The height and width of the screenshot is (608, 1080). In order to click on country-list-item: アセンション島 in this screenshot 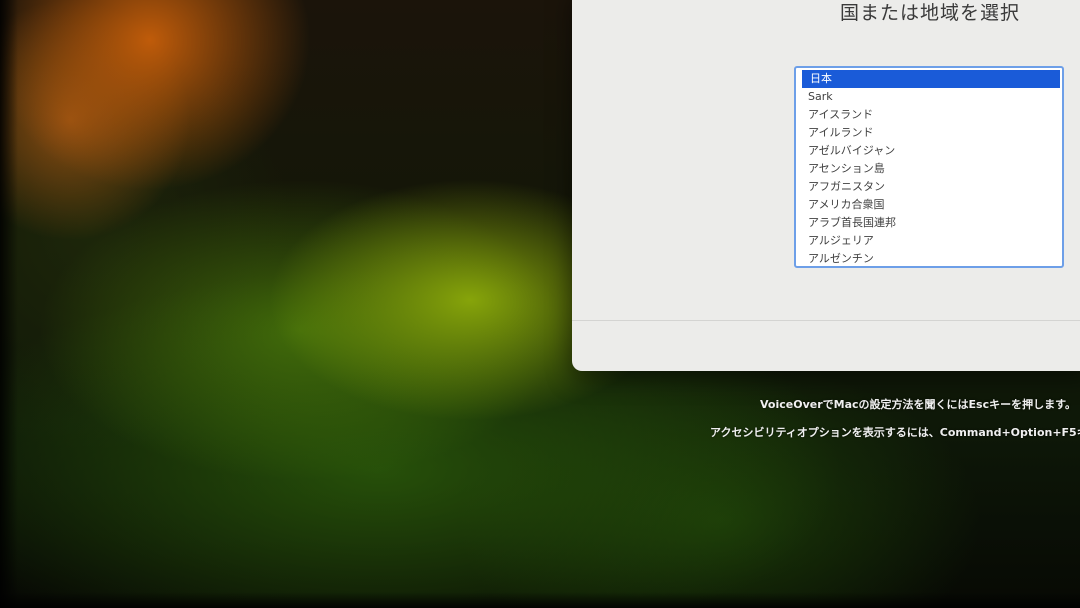, I will do `click(929, 169)`.